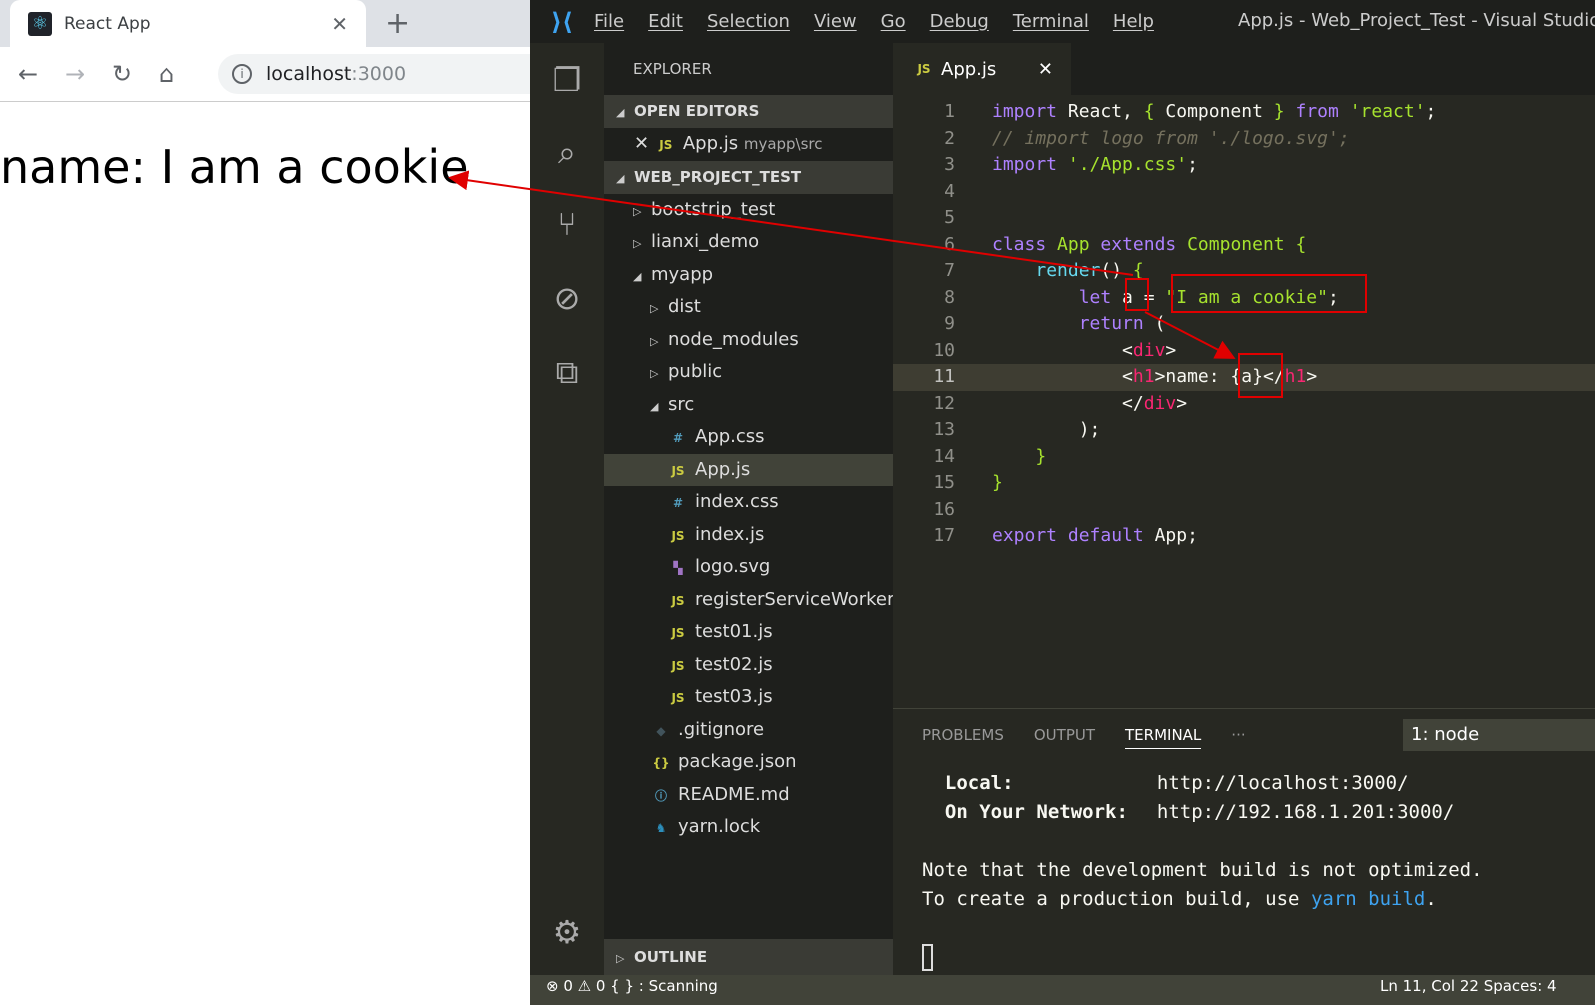  Describe the element at coordinates (1163, 737) in the screenshot. I see `panel-tab-terminal: TERMINAL` at that location.